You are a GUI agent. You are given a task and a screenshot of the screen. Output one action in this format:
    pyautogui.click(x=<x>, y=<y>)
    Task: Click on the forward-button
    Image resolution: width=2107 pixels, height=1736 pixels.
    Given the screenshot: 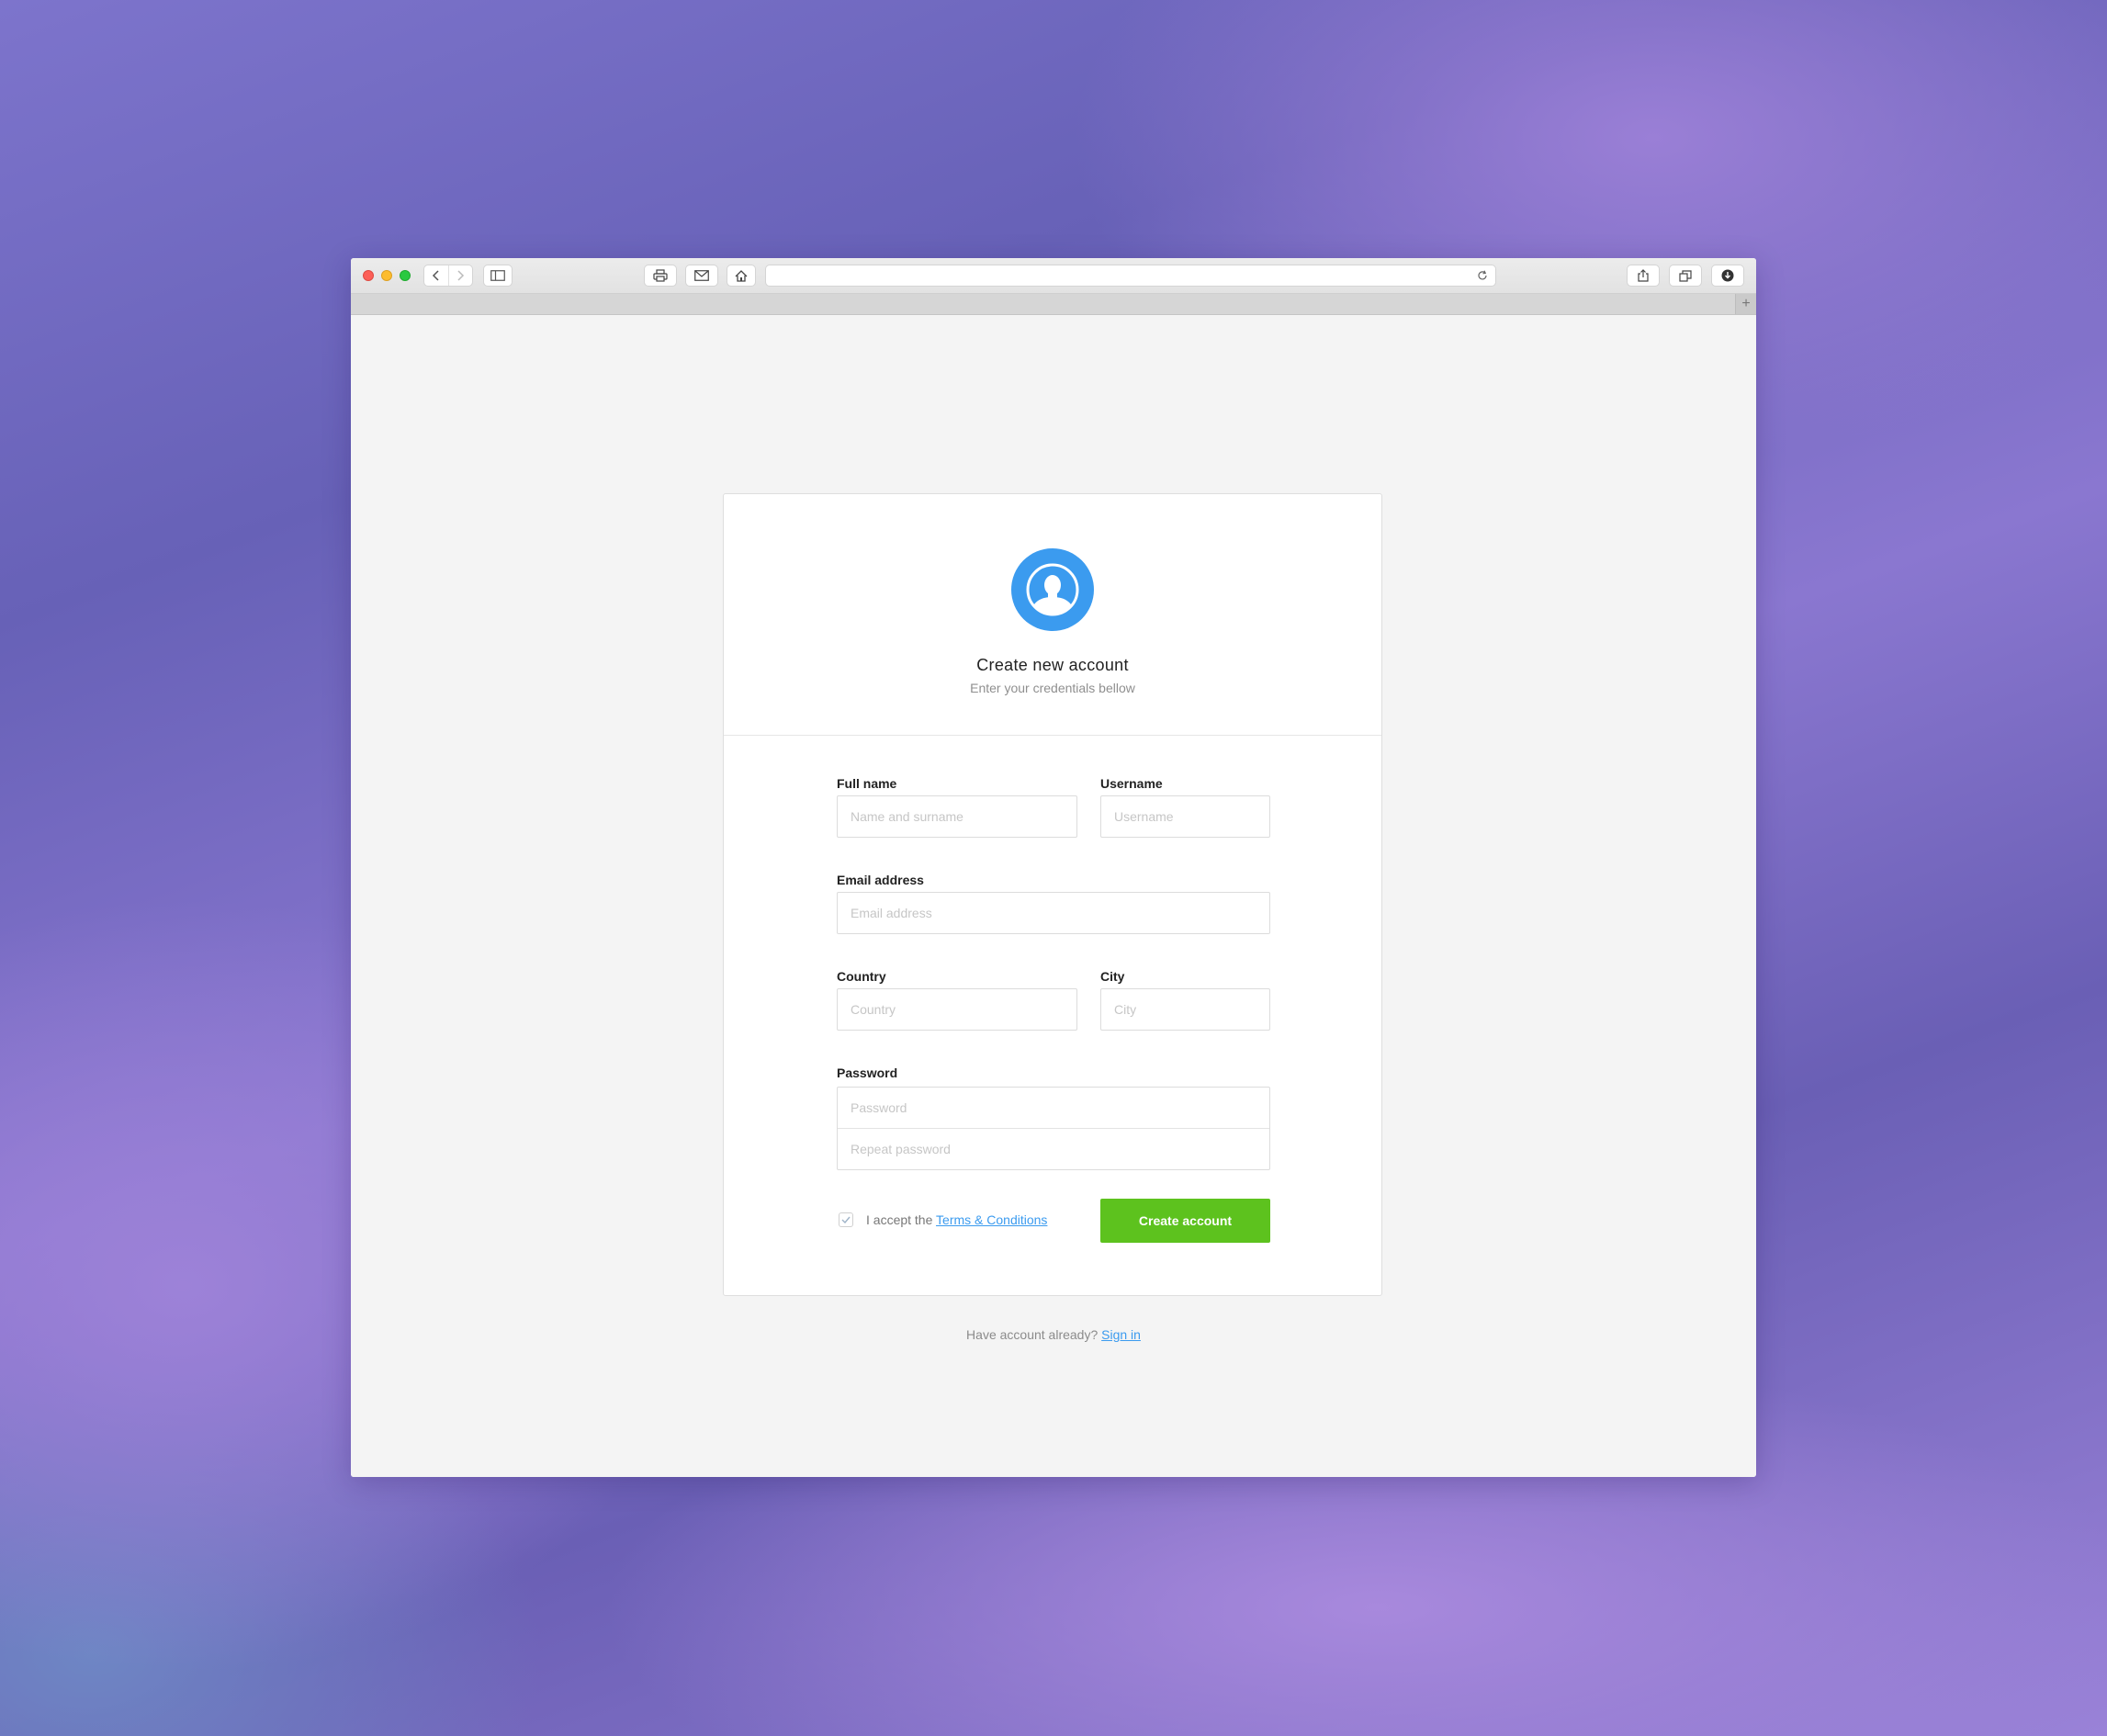 What is the action you would take?
    pyautogui.click(x=460, y=275)
    